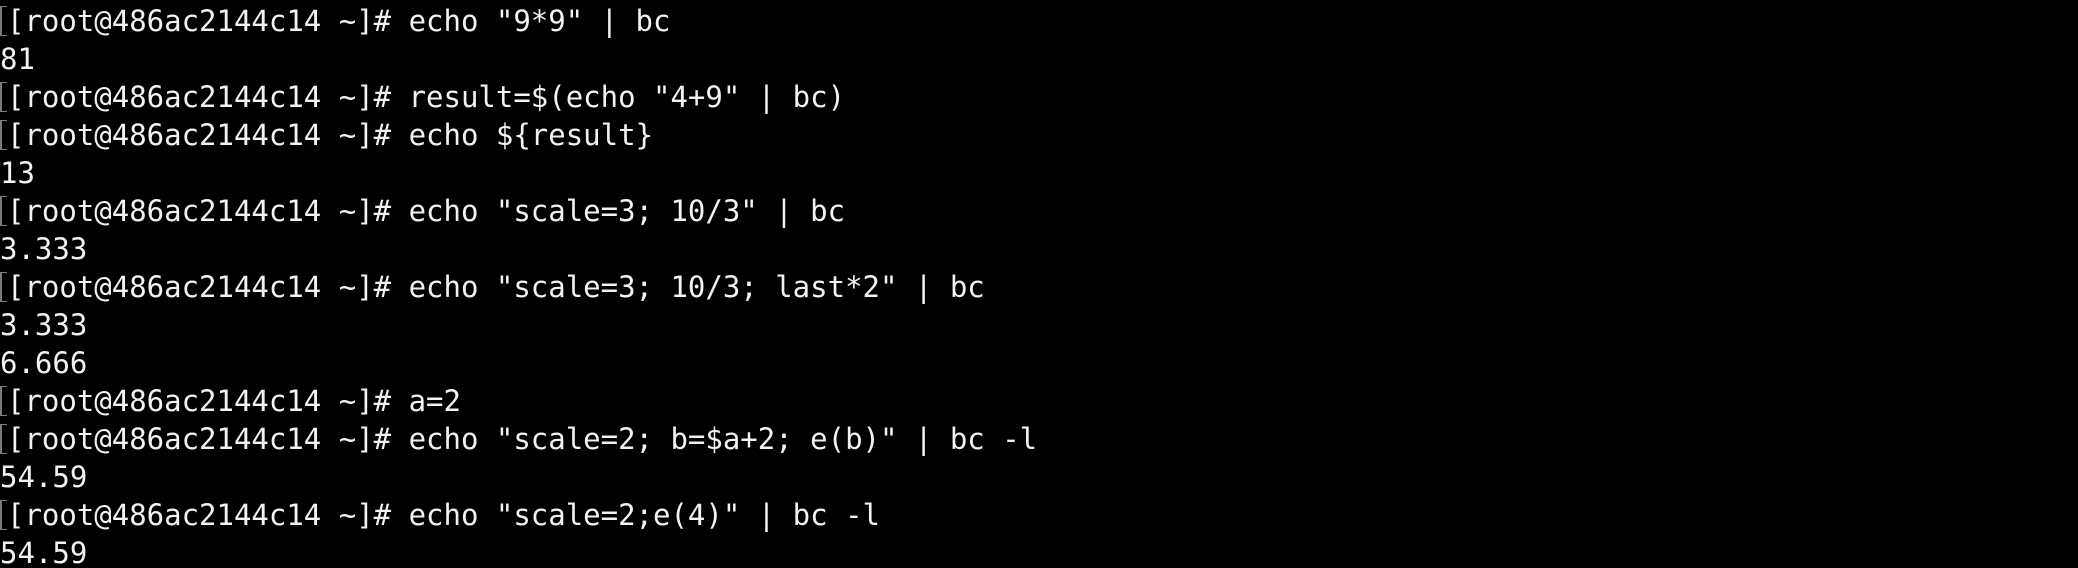 The image size is (2078, 568). Describe the element at coordinates (44, 363) in the screenshot. I see `command-output: 6.666` at that location.